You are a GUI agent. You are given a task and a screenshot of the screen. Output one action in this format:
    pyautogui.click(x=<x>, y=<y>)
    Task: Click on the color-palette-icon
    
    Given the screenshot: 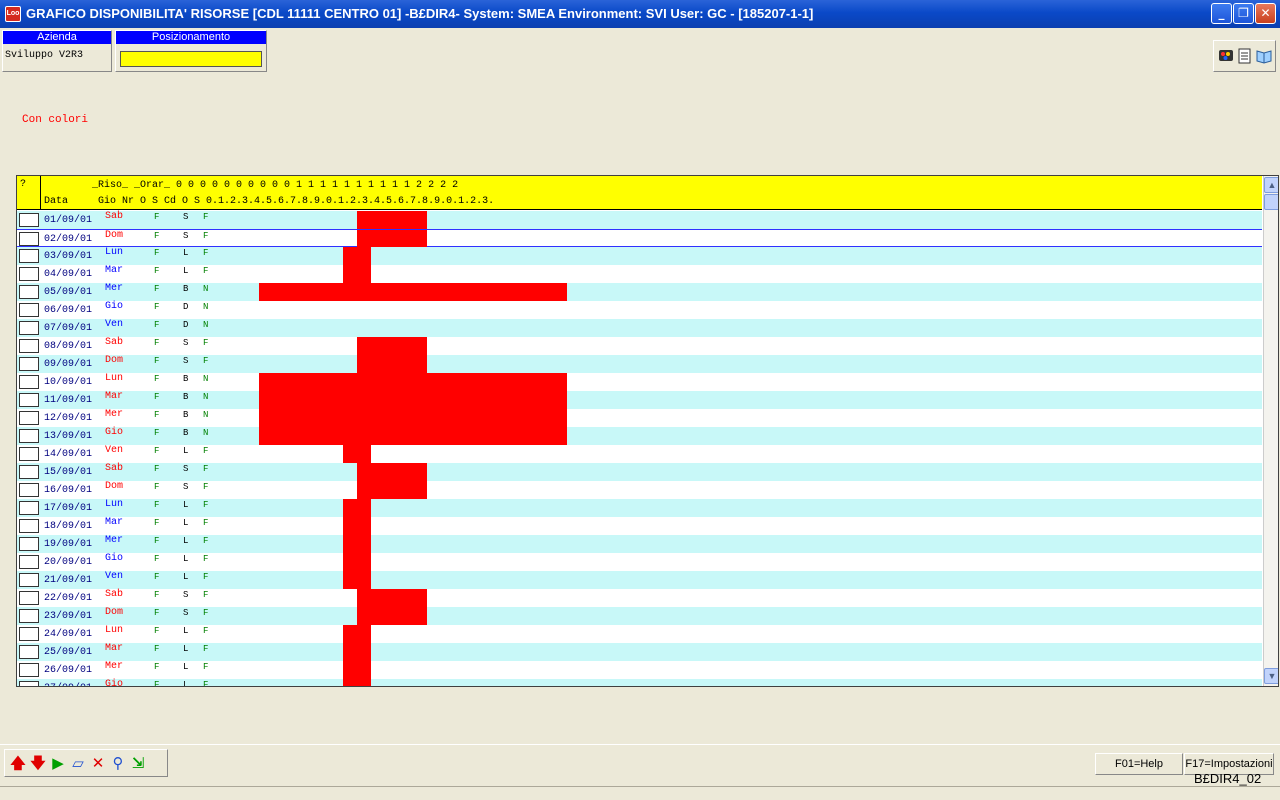 What is the action you would take?
    pyautogui.click(x=1226, y=56)
    